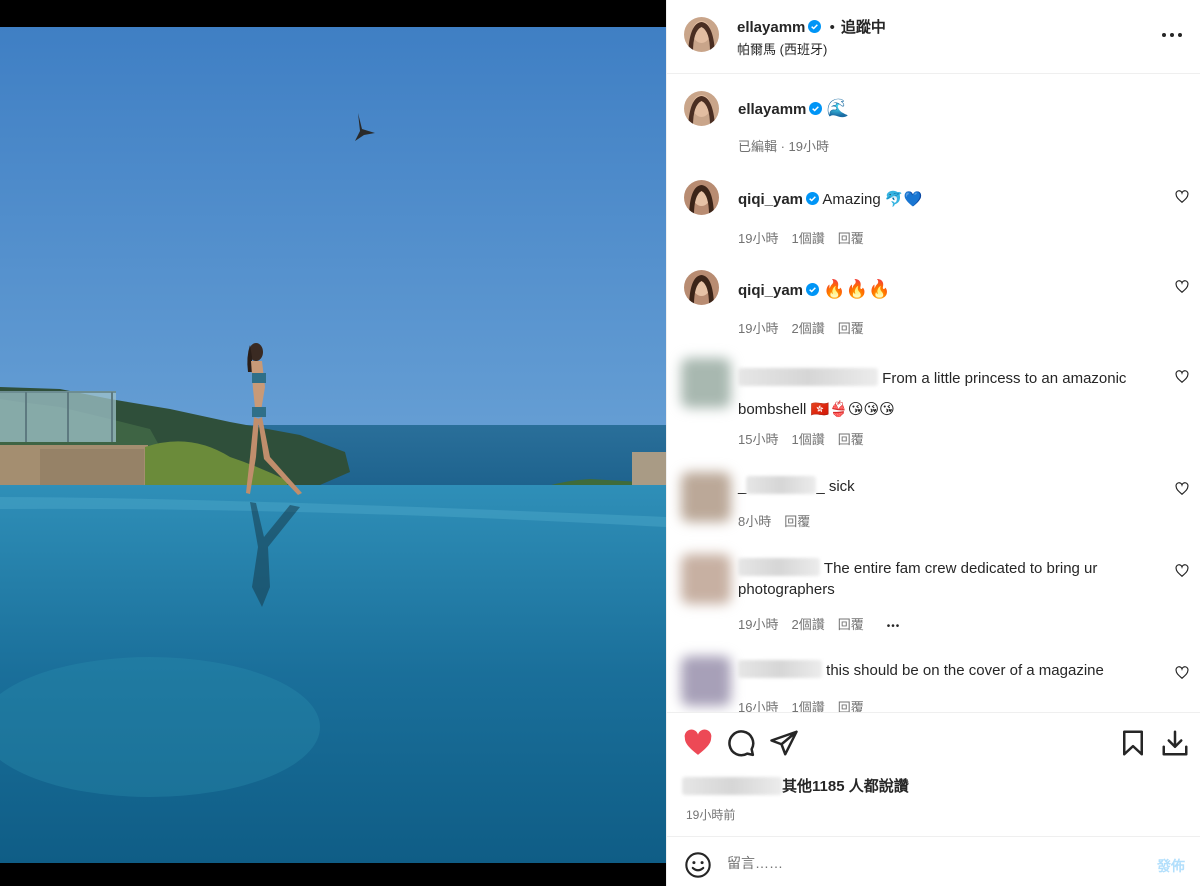 The width and height of the screenshot is (1200, 886). I want to click on post-comment-button: 發佈, so click(1171, 866).